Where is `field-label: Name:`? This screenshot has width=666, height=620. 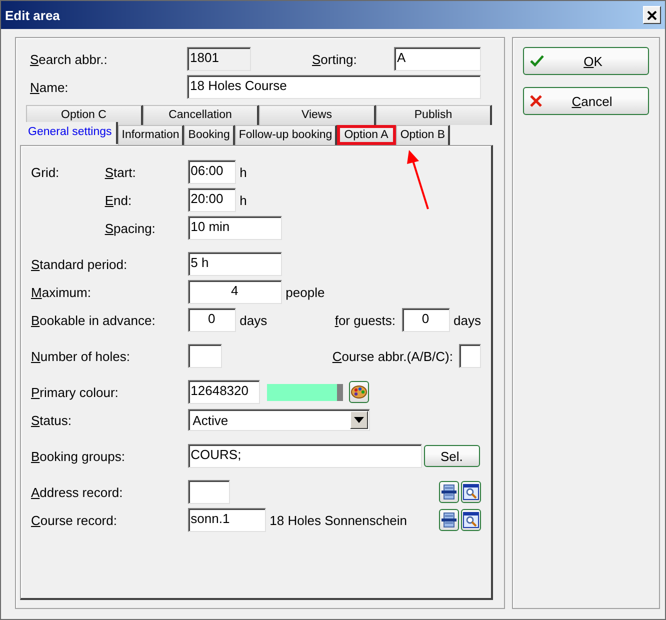 field-label: Name: is located at coordinates (50, 87).